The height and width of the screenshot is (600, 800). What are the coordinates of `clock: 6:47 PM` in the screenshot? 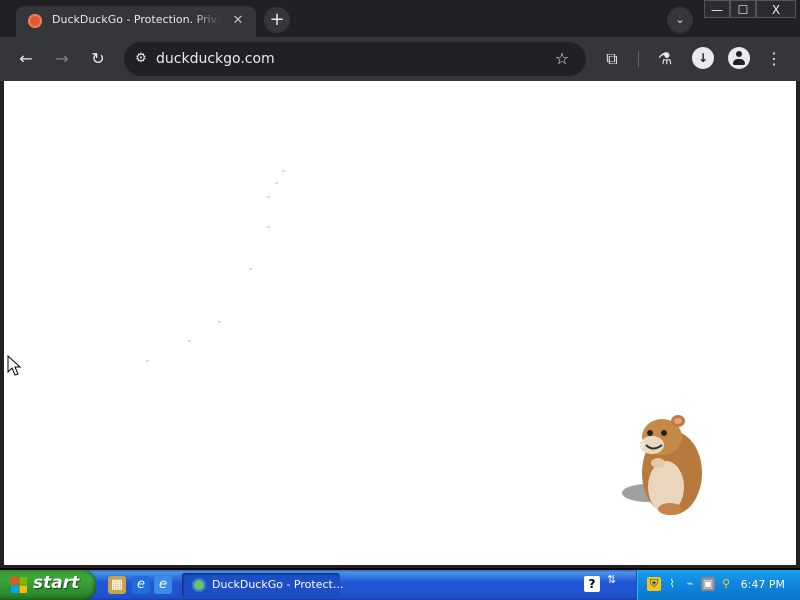 It's located at (762, 584).